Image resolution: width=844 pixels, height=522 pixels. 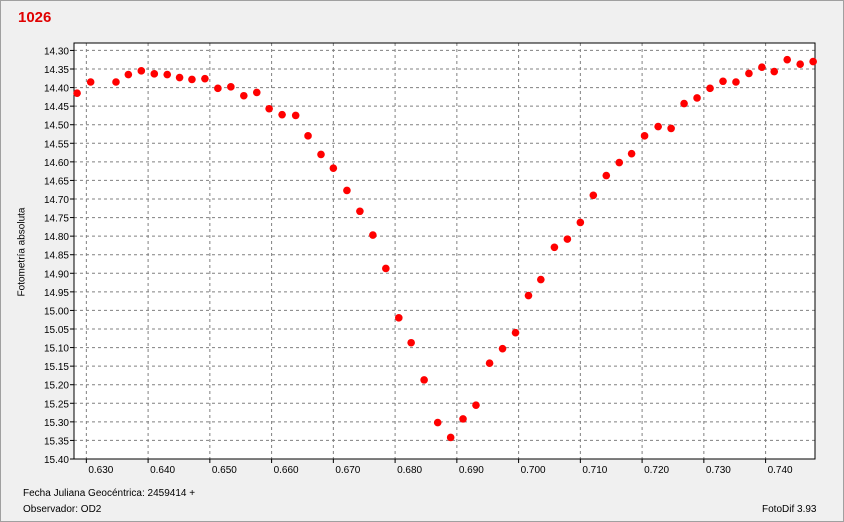 What do you see at coordinates (56, 404) in the screenshot?
I see `y-tick-label: 15.25` at bounding box center [56, 404].